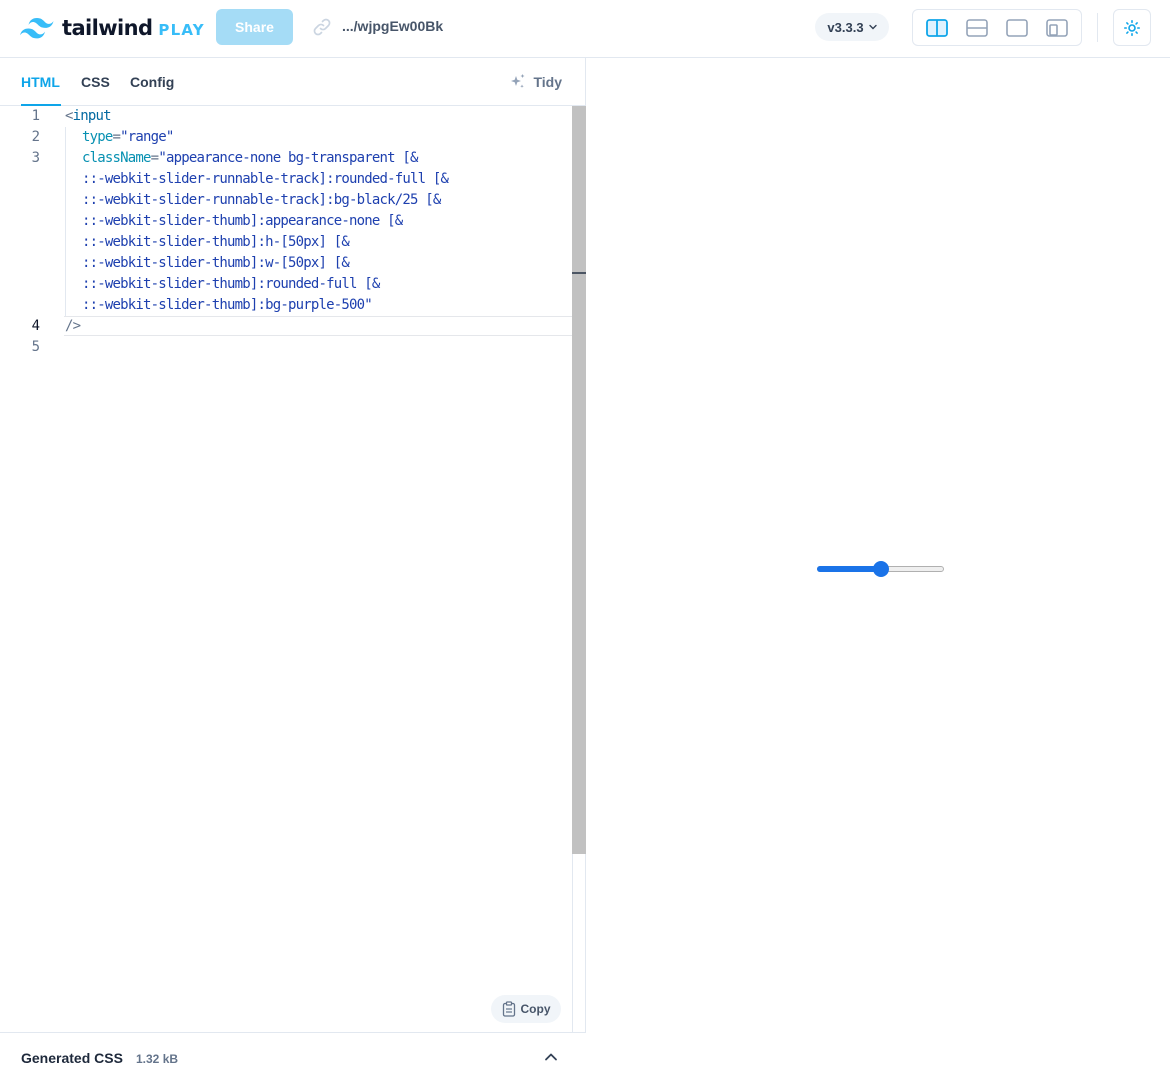 This screenshot has width=1170, height=1080. I want to click on layout-vertical-split-button, so click(937, 28).